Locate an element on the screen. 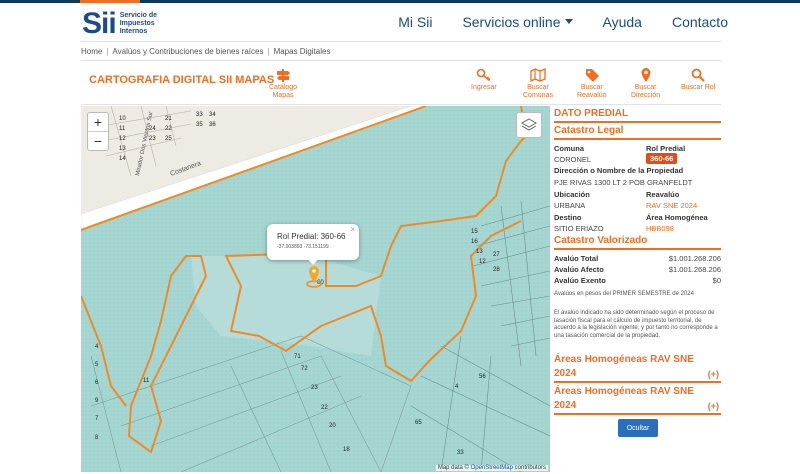 This screenshot has height=474, width=800. lot-number: 27 is located at coordinates (496, 255).